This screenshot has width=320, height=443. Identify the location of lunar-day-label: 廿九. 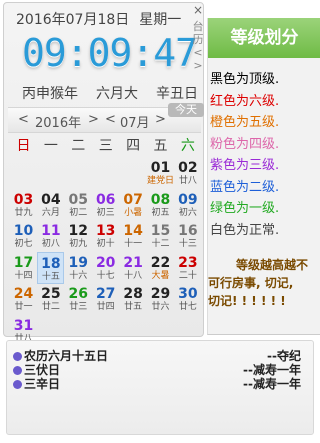
(23, 212).